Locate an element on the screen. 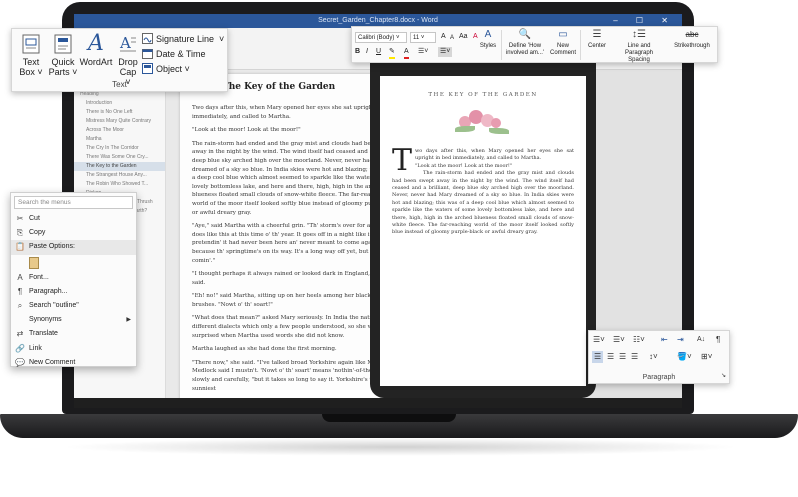 Image resolution: width=798 pixels, height=497 pixels. signature-line-button: Signature Line ˅ is located at coordinates (183, 38).